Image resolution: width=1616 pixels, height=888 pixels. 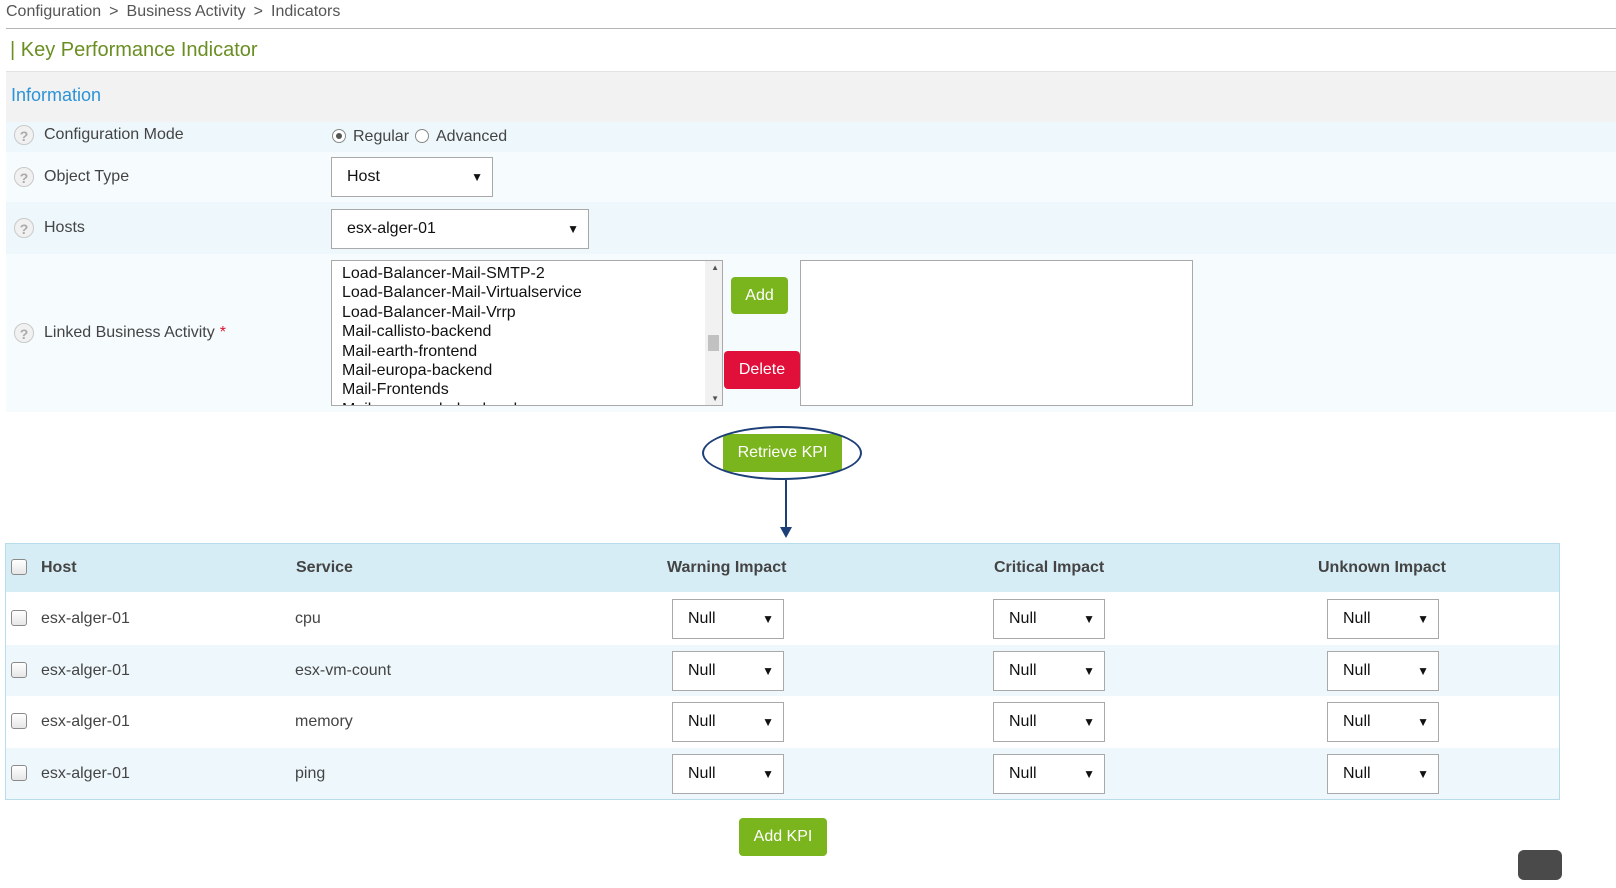 What do you see at coordinates (114, 134) in the screenshot?
I see `configuration-mode-label: Configuration Mode` at bounding box center [114, 134].